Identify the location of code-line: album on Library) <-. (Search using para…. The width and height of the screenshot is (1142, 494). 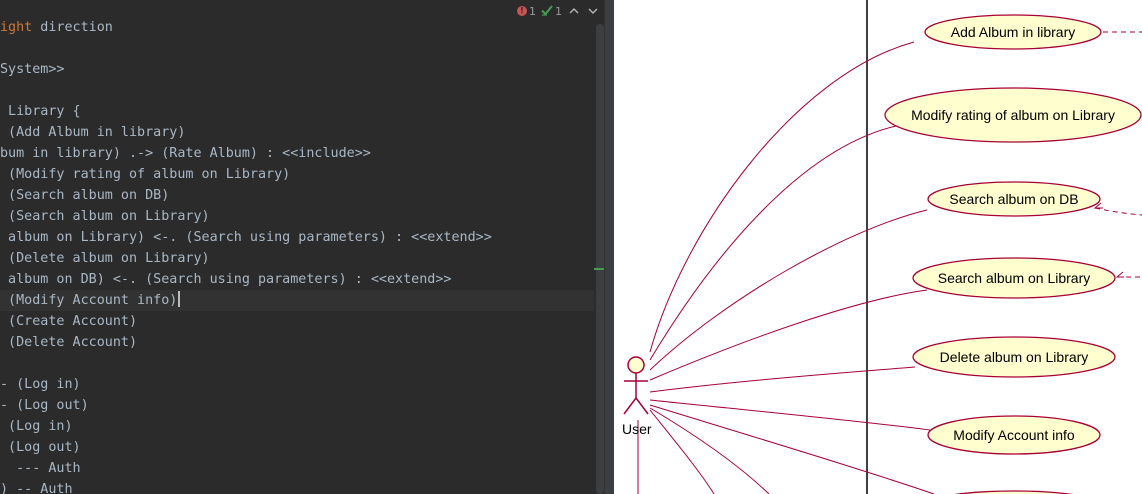
(302, 237).